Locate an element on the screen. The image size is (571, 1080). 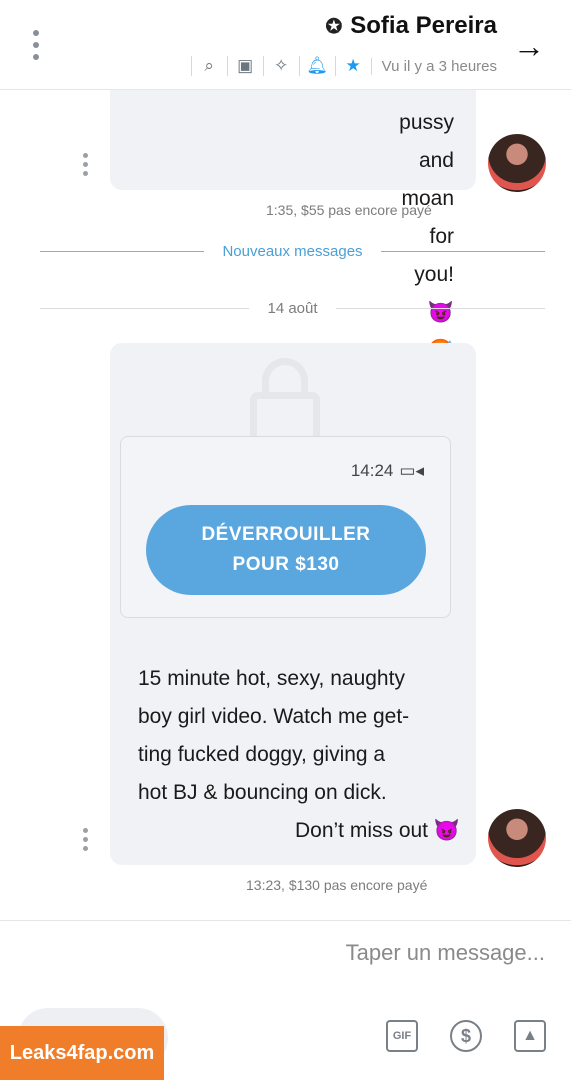
message-meta: 1:35, $55 pas encore payé is located at coordinates (349, 210).